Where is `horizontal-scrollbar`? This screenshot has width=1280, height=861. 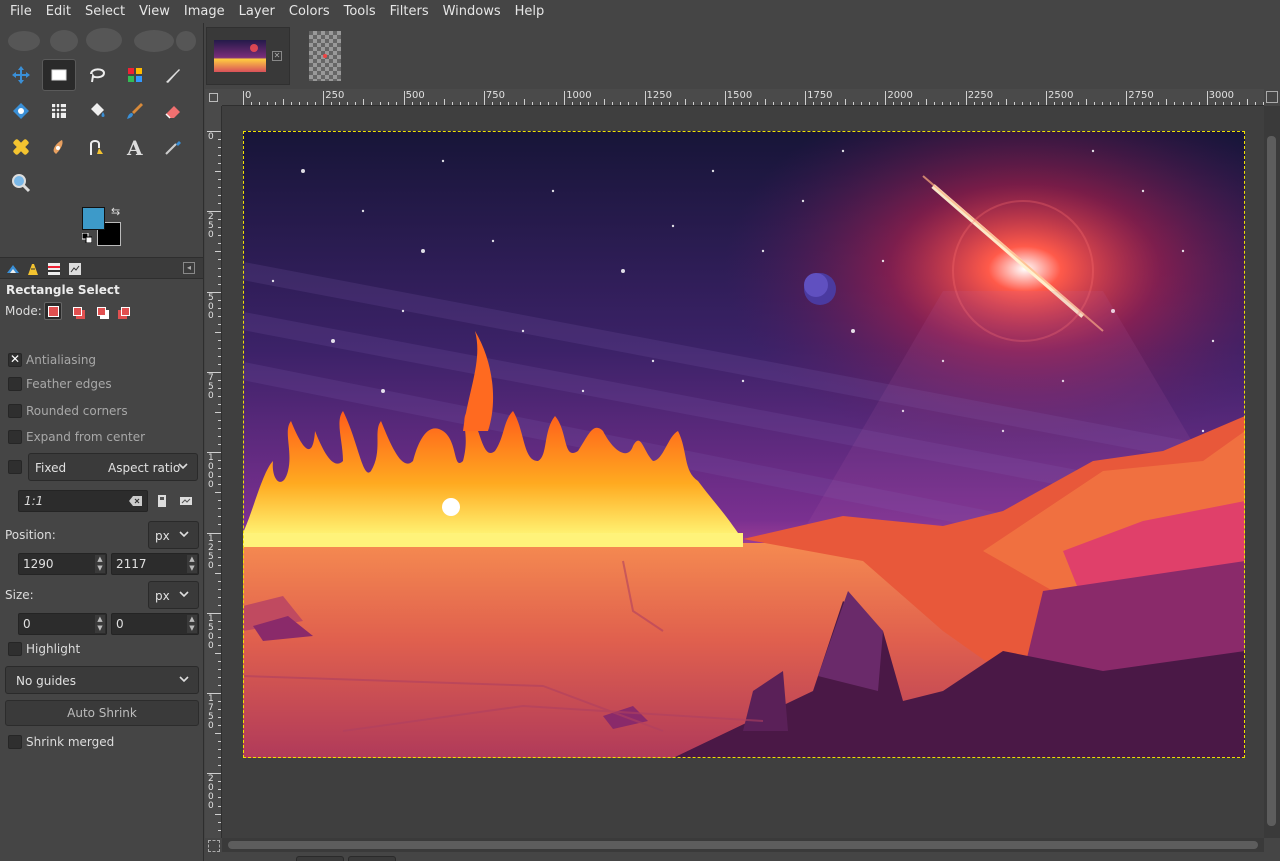
horizontal-scrollbar is located at coordinates (743, 845).